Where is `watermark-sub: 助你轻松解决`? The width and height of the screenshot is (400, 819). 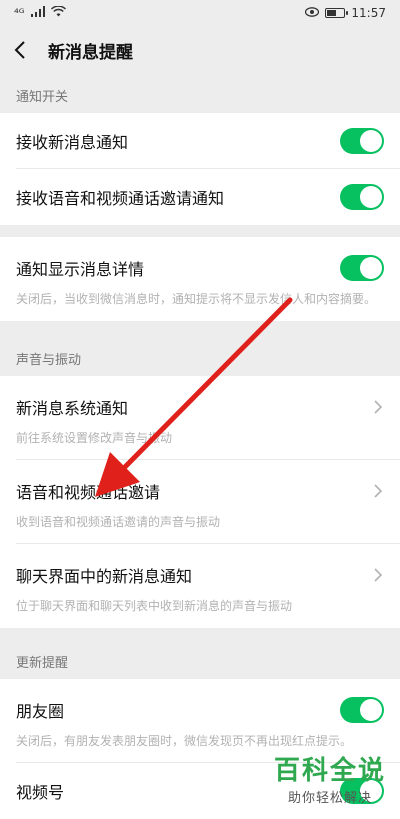 watermark-sub: 助你轻松解决 is located at coordinates (329, 798).